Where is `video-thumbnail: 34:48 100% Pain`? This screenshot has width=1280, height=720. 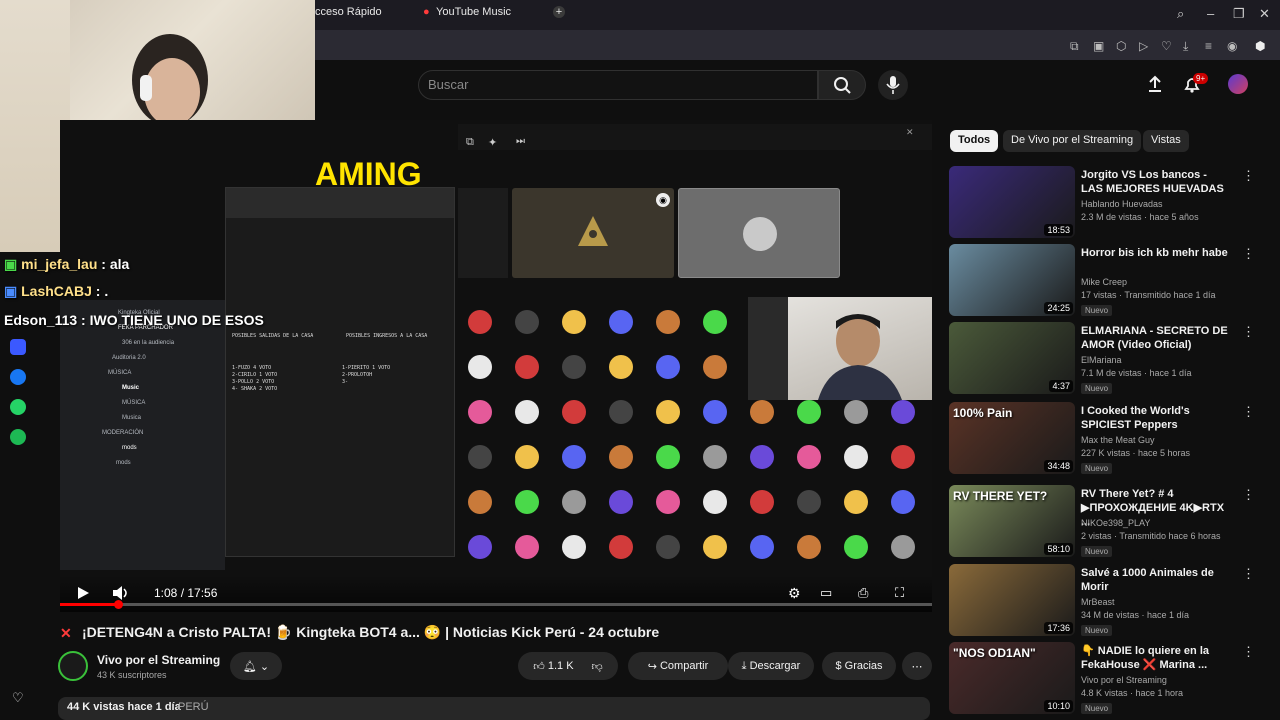 video-thumbnail: 34:48 100% Pain is located at coordinates (1012, 438).